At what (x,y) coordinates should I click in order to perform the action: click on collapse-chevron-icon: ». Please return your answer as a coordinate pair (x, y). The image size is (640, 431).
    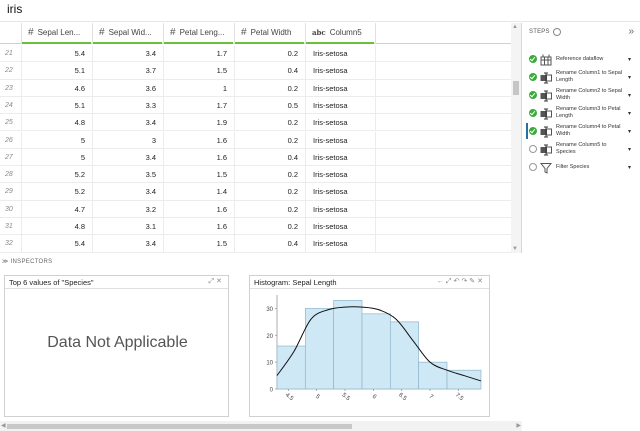
    Looking at the image, I should click on (631, 31).